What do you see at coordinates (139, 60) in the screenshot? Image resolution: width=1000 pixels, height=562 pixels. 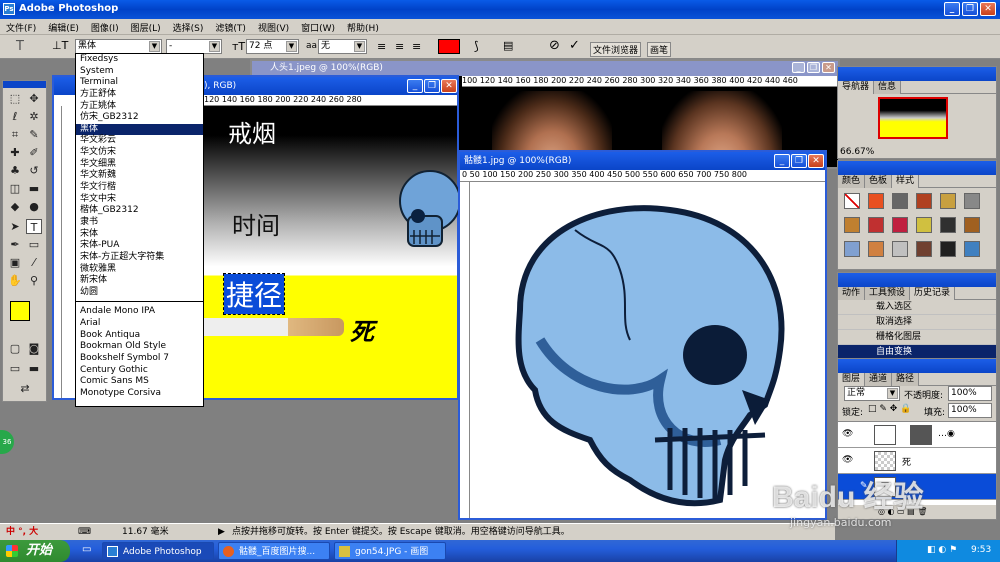 I see `font-option: Fixedsys` at bounding box center [139, 60].